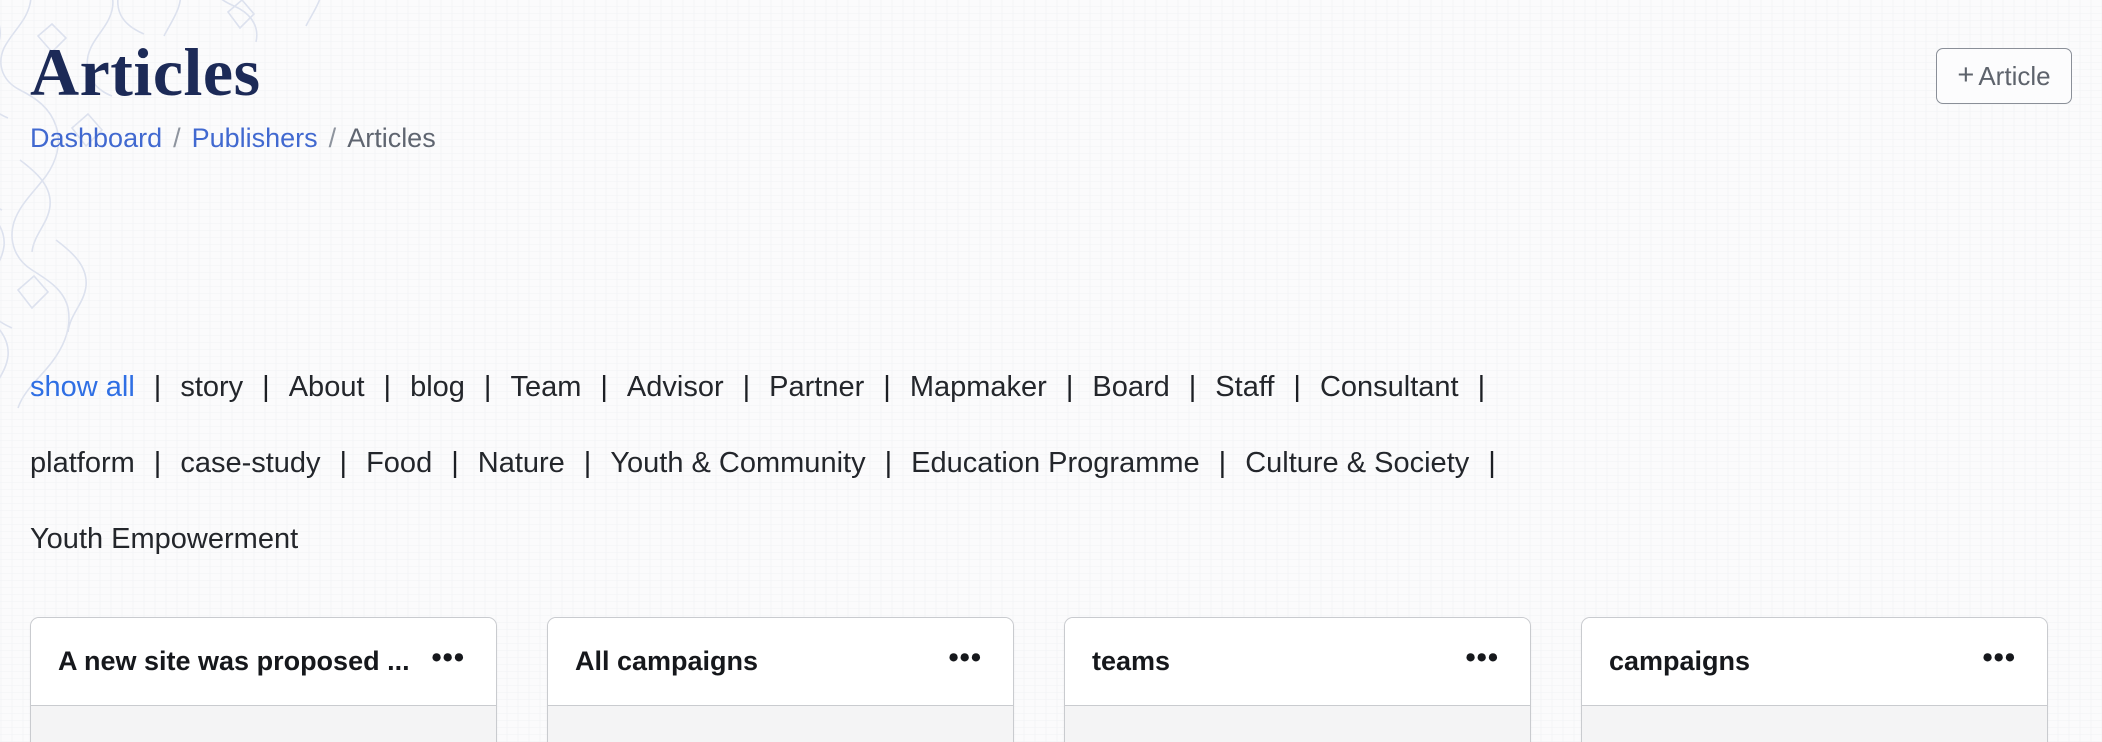 The width and height of the screenshot is (2102, 742). Describe the element at coordinates (978, 387) in the screenshot. I see `filter-item-mapmaker: Mapmaker` at that location.